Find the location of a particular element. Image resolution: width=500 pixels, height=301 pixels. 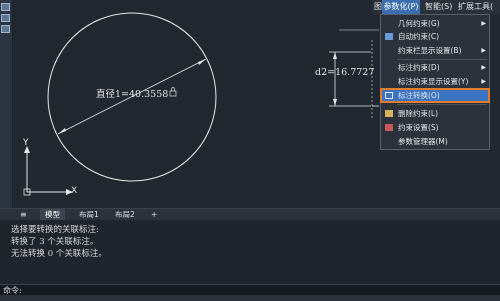

menu-item-constraint-bar-settings: 约束栏显示设置(B) ▶ is located at coordinates (435, 50).